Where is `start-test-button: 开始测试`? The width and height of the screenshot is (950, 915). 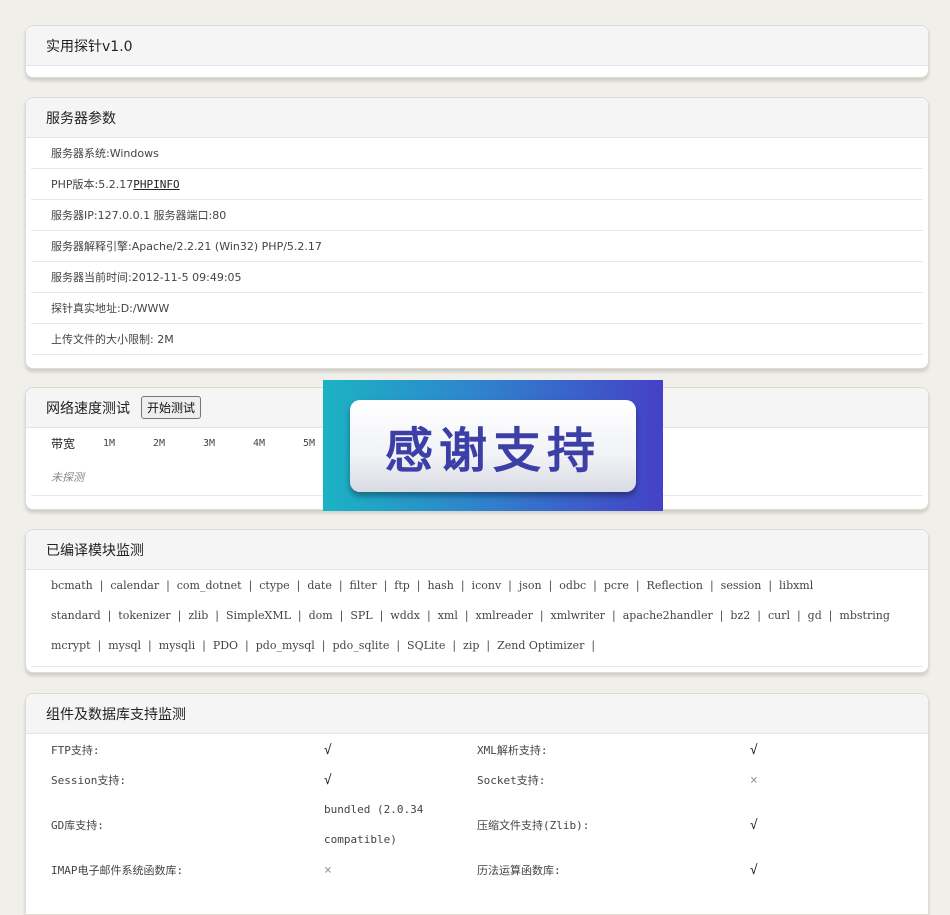
start-test-button: 开始测试 is located at coordinates (171, 407).